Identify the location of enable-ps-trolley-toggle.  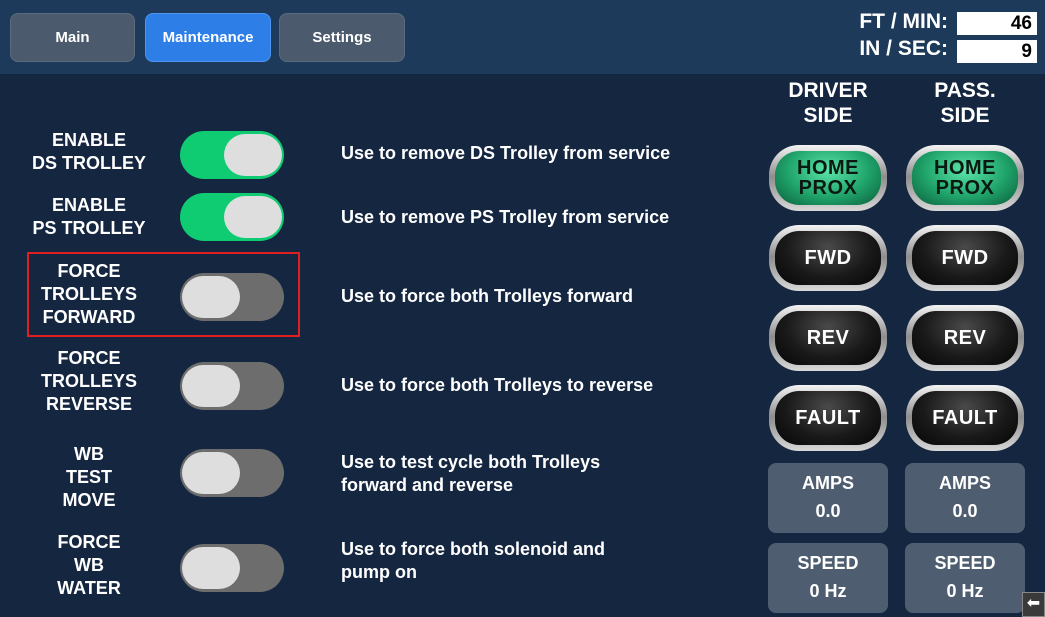
(232, 217).